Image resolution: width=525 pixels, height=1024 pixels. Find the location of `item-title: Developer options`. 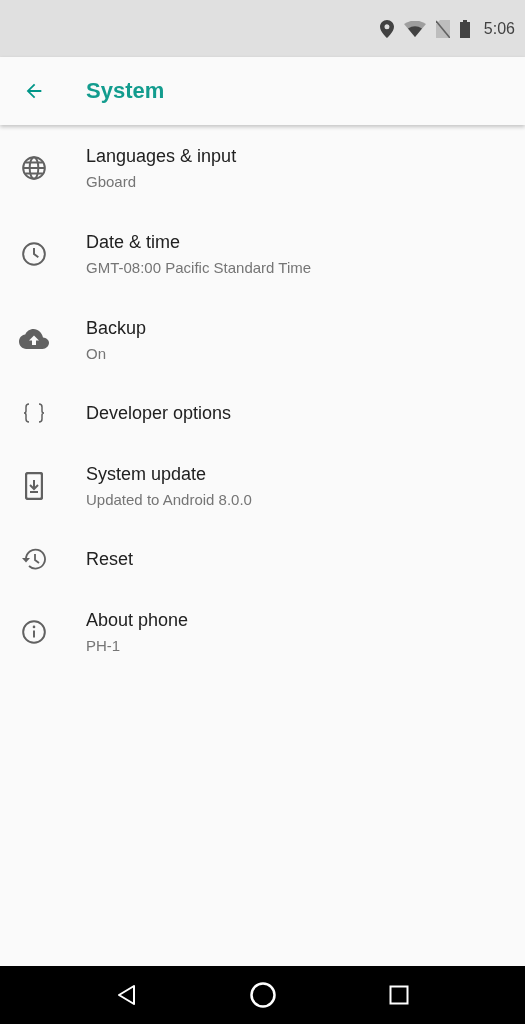

item-title: Developer options is located at coordinates (159, 413).